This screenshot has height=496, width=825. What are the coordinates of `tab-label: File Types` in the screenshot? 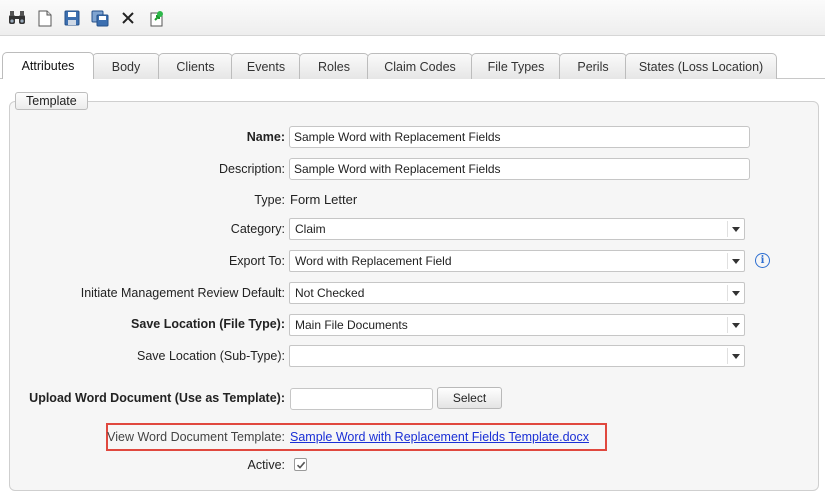 It's located at (516, 66).